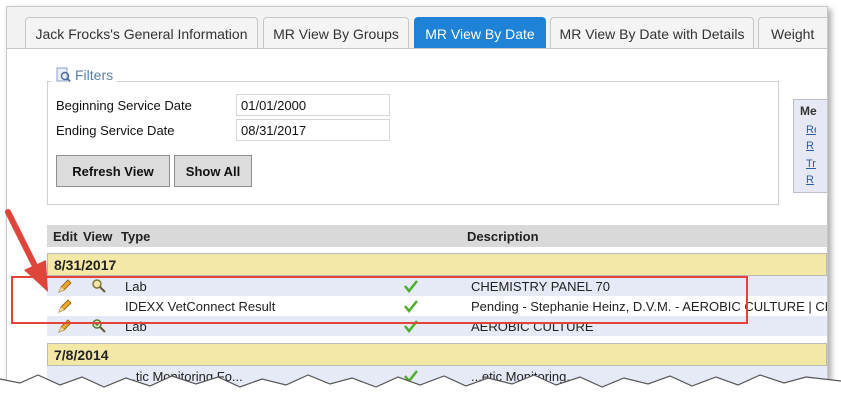 The image size is (841, 405). What do you see at coordinates (540, 286) in the screenshot?
I see `row-description: CHEMISTRY PANEL 70` at bounding box center [540, 286].